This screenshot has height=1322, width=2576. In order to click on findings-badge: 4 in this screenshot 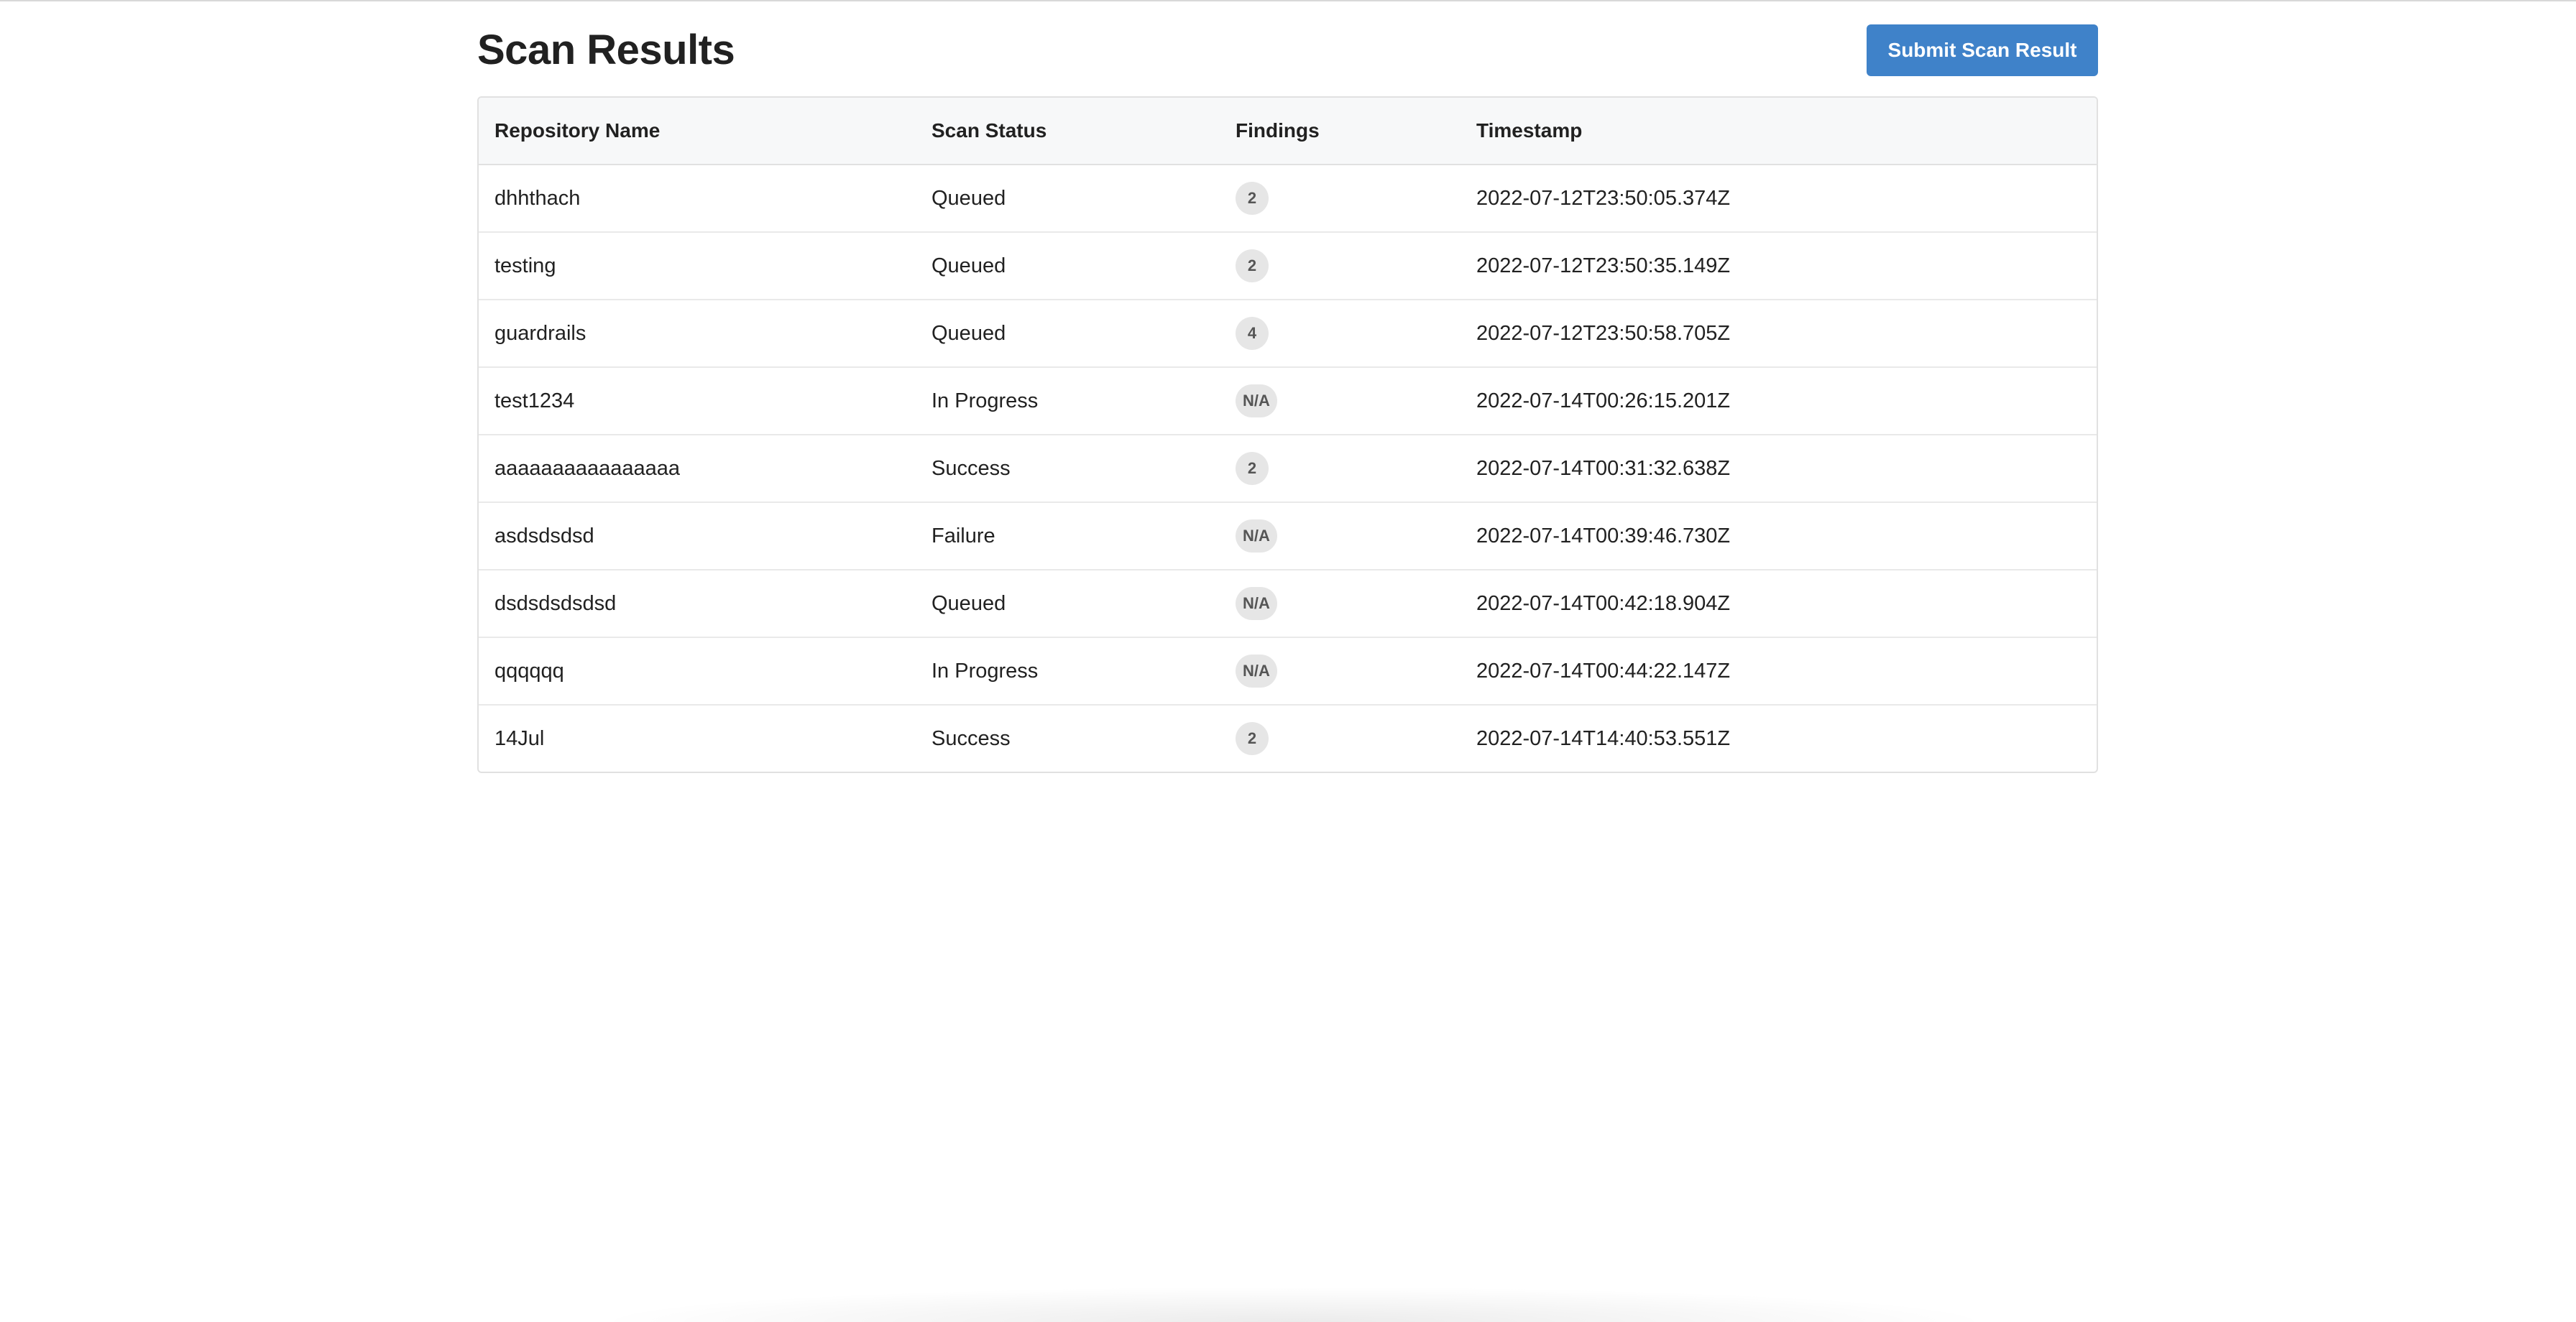, I will do `click(1252, 333)`.